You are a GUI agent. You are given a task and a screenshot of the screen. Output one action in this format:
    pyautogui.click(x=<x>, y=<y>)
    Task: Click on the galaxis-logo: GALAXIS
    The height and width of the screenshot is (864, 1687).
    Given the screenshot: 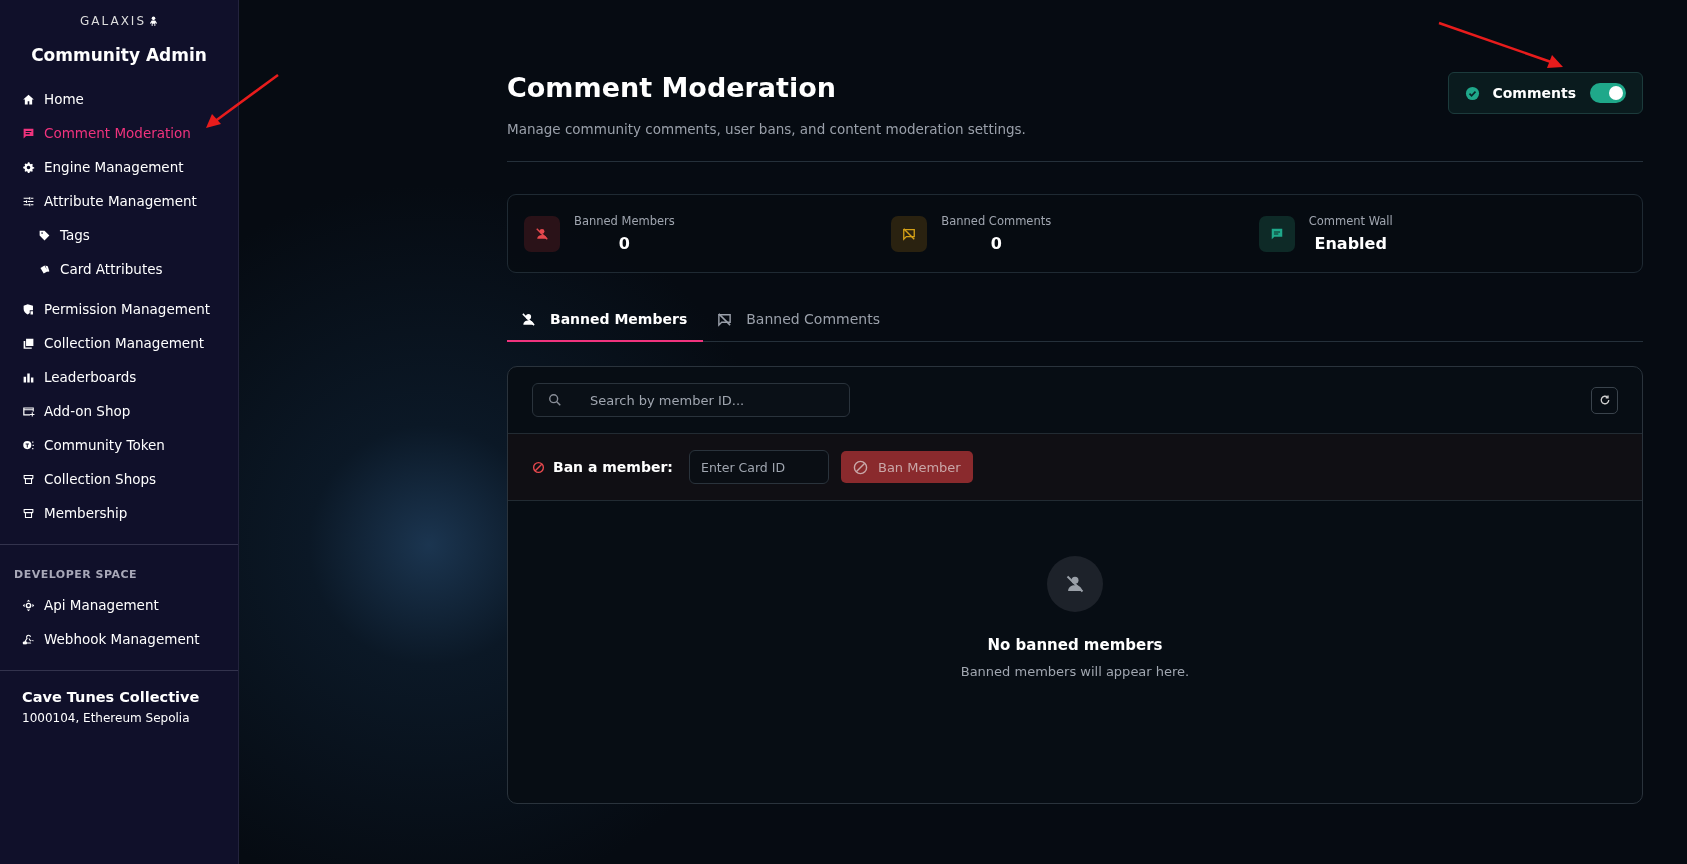 What is the action you would take?
    pyautogui.click(x=113, y=21)
    